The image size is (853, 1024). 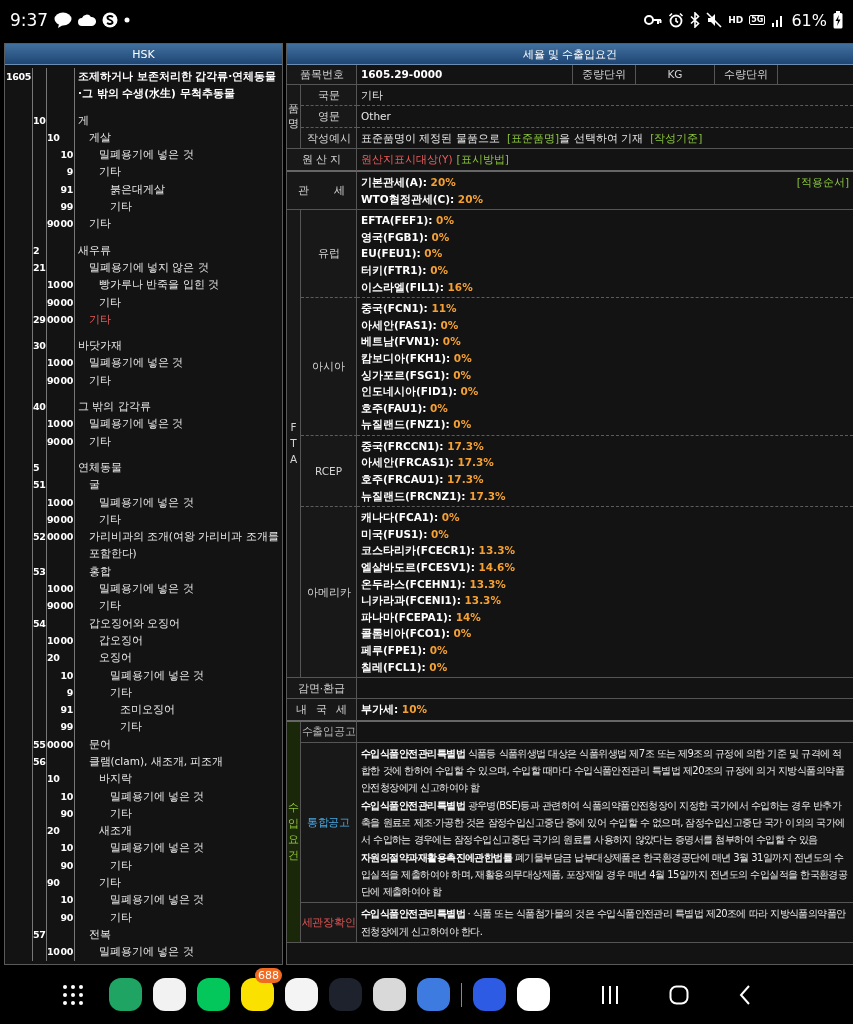 I want to click on item-description: 가리비과의 조개(여왕 가리비과 조개를 포함한다), so click(x=183, y=545).